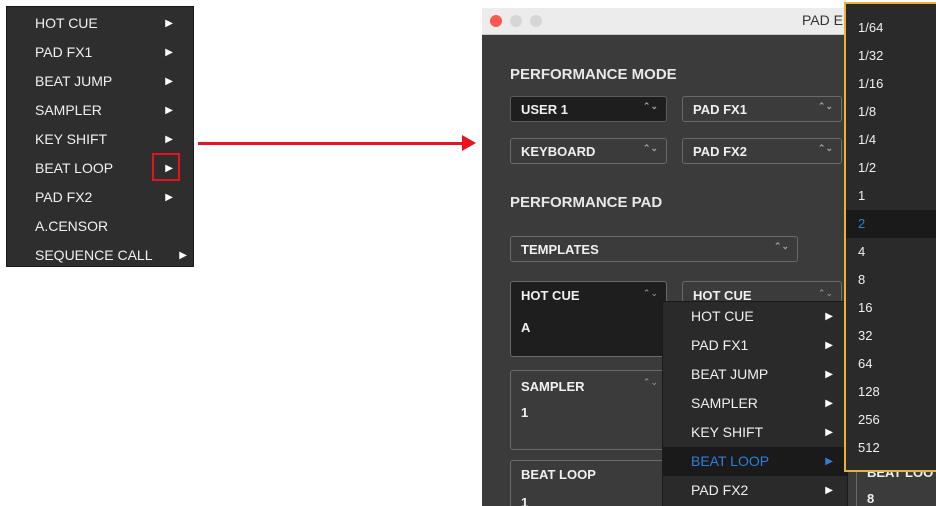  What do you see at coordinates (762, 109) in the screenshot?
I see `mode-select-pad-fx1: PAD FX1 ⌃⌄` at bounding box center [762, 109].